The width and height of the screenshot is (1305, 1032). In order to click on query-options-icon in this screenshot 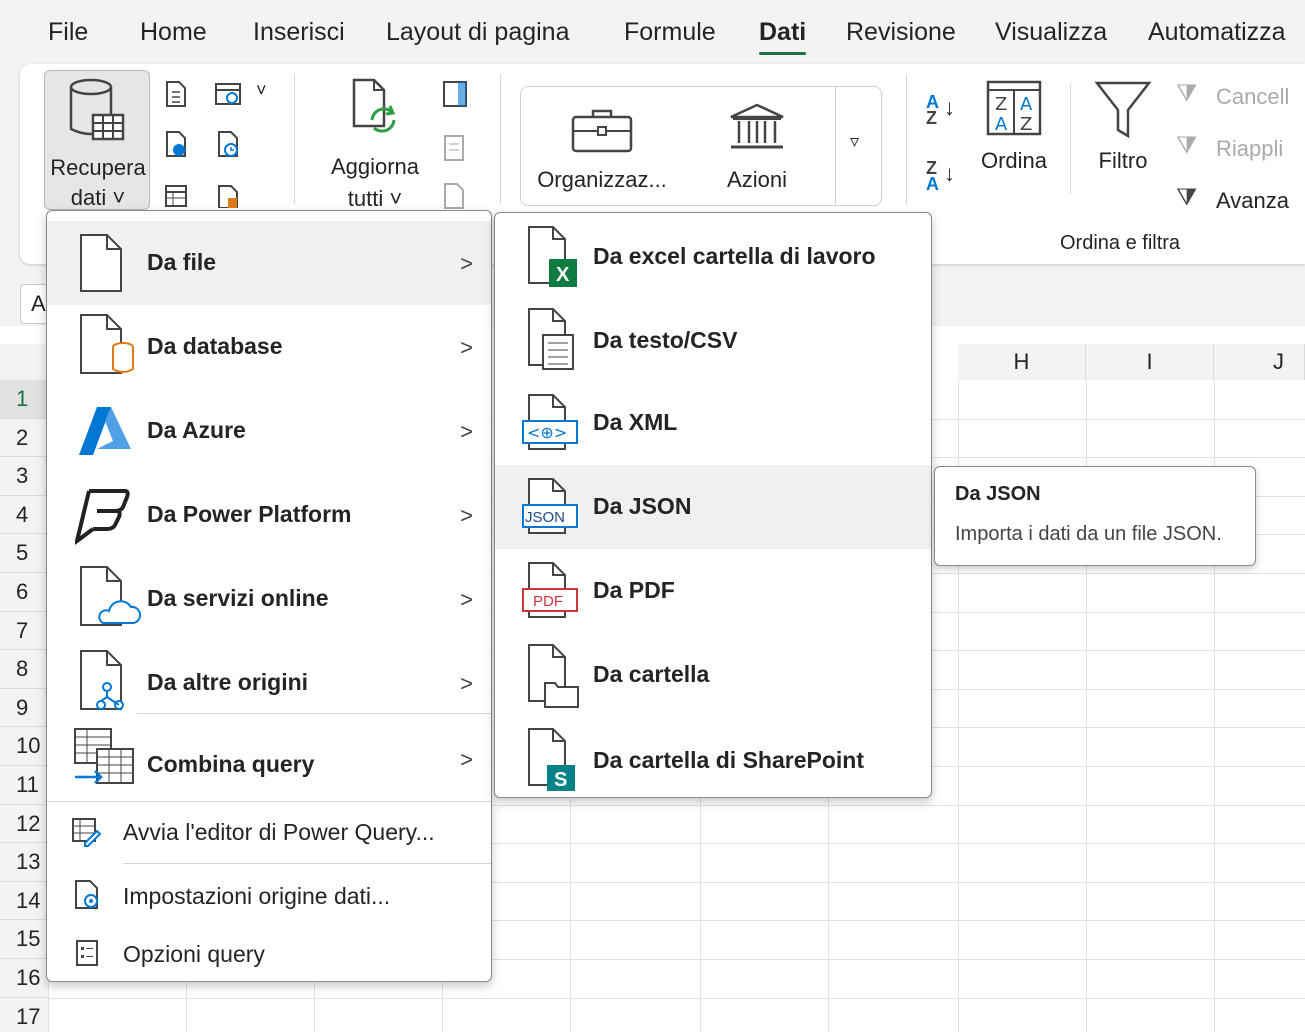, I will do `click(87, 953)`.